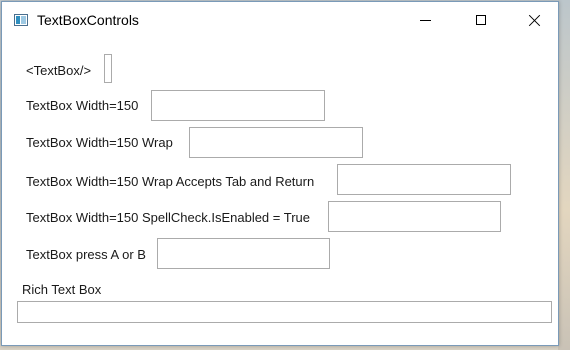  I want to click on textbox-spellcheck, so click(414, 216).